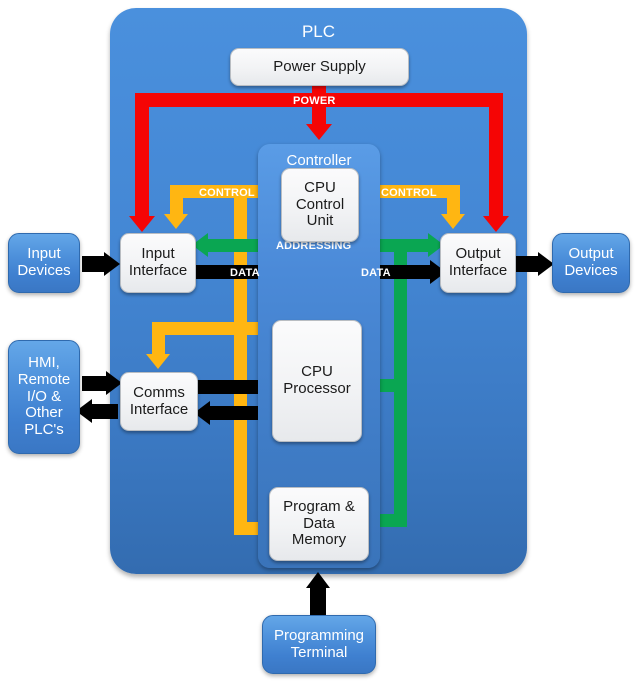  Describe the element at coordinates (158, 361) in the screenshot. I see `control-bus-arrow-comms-interface` at that location.